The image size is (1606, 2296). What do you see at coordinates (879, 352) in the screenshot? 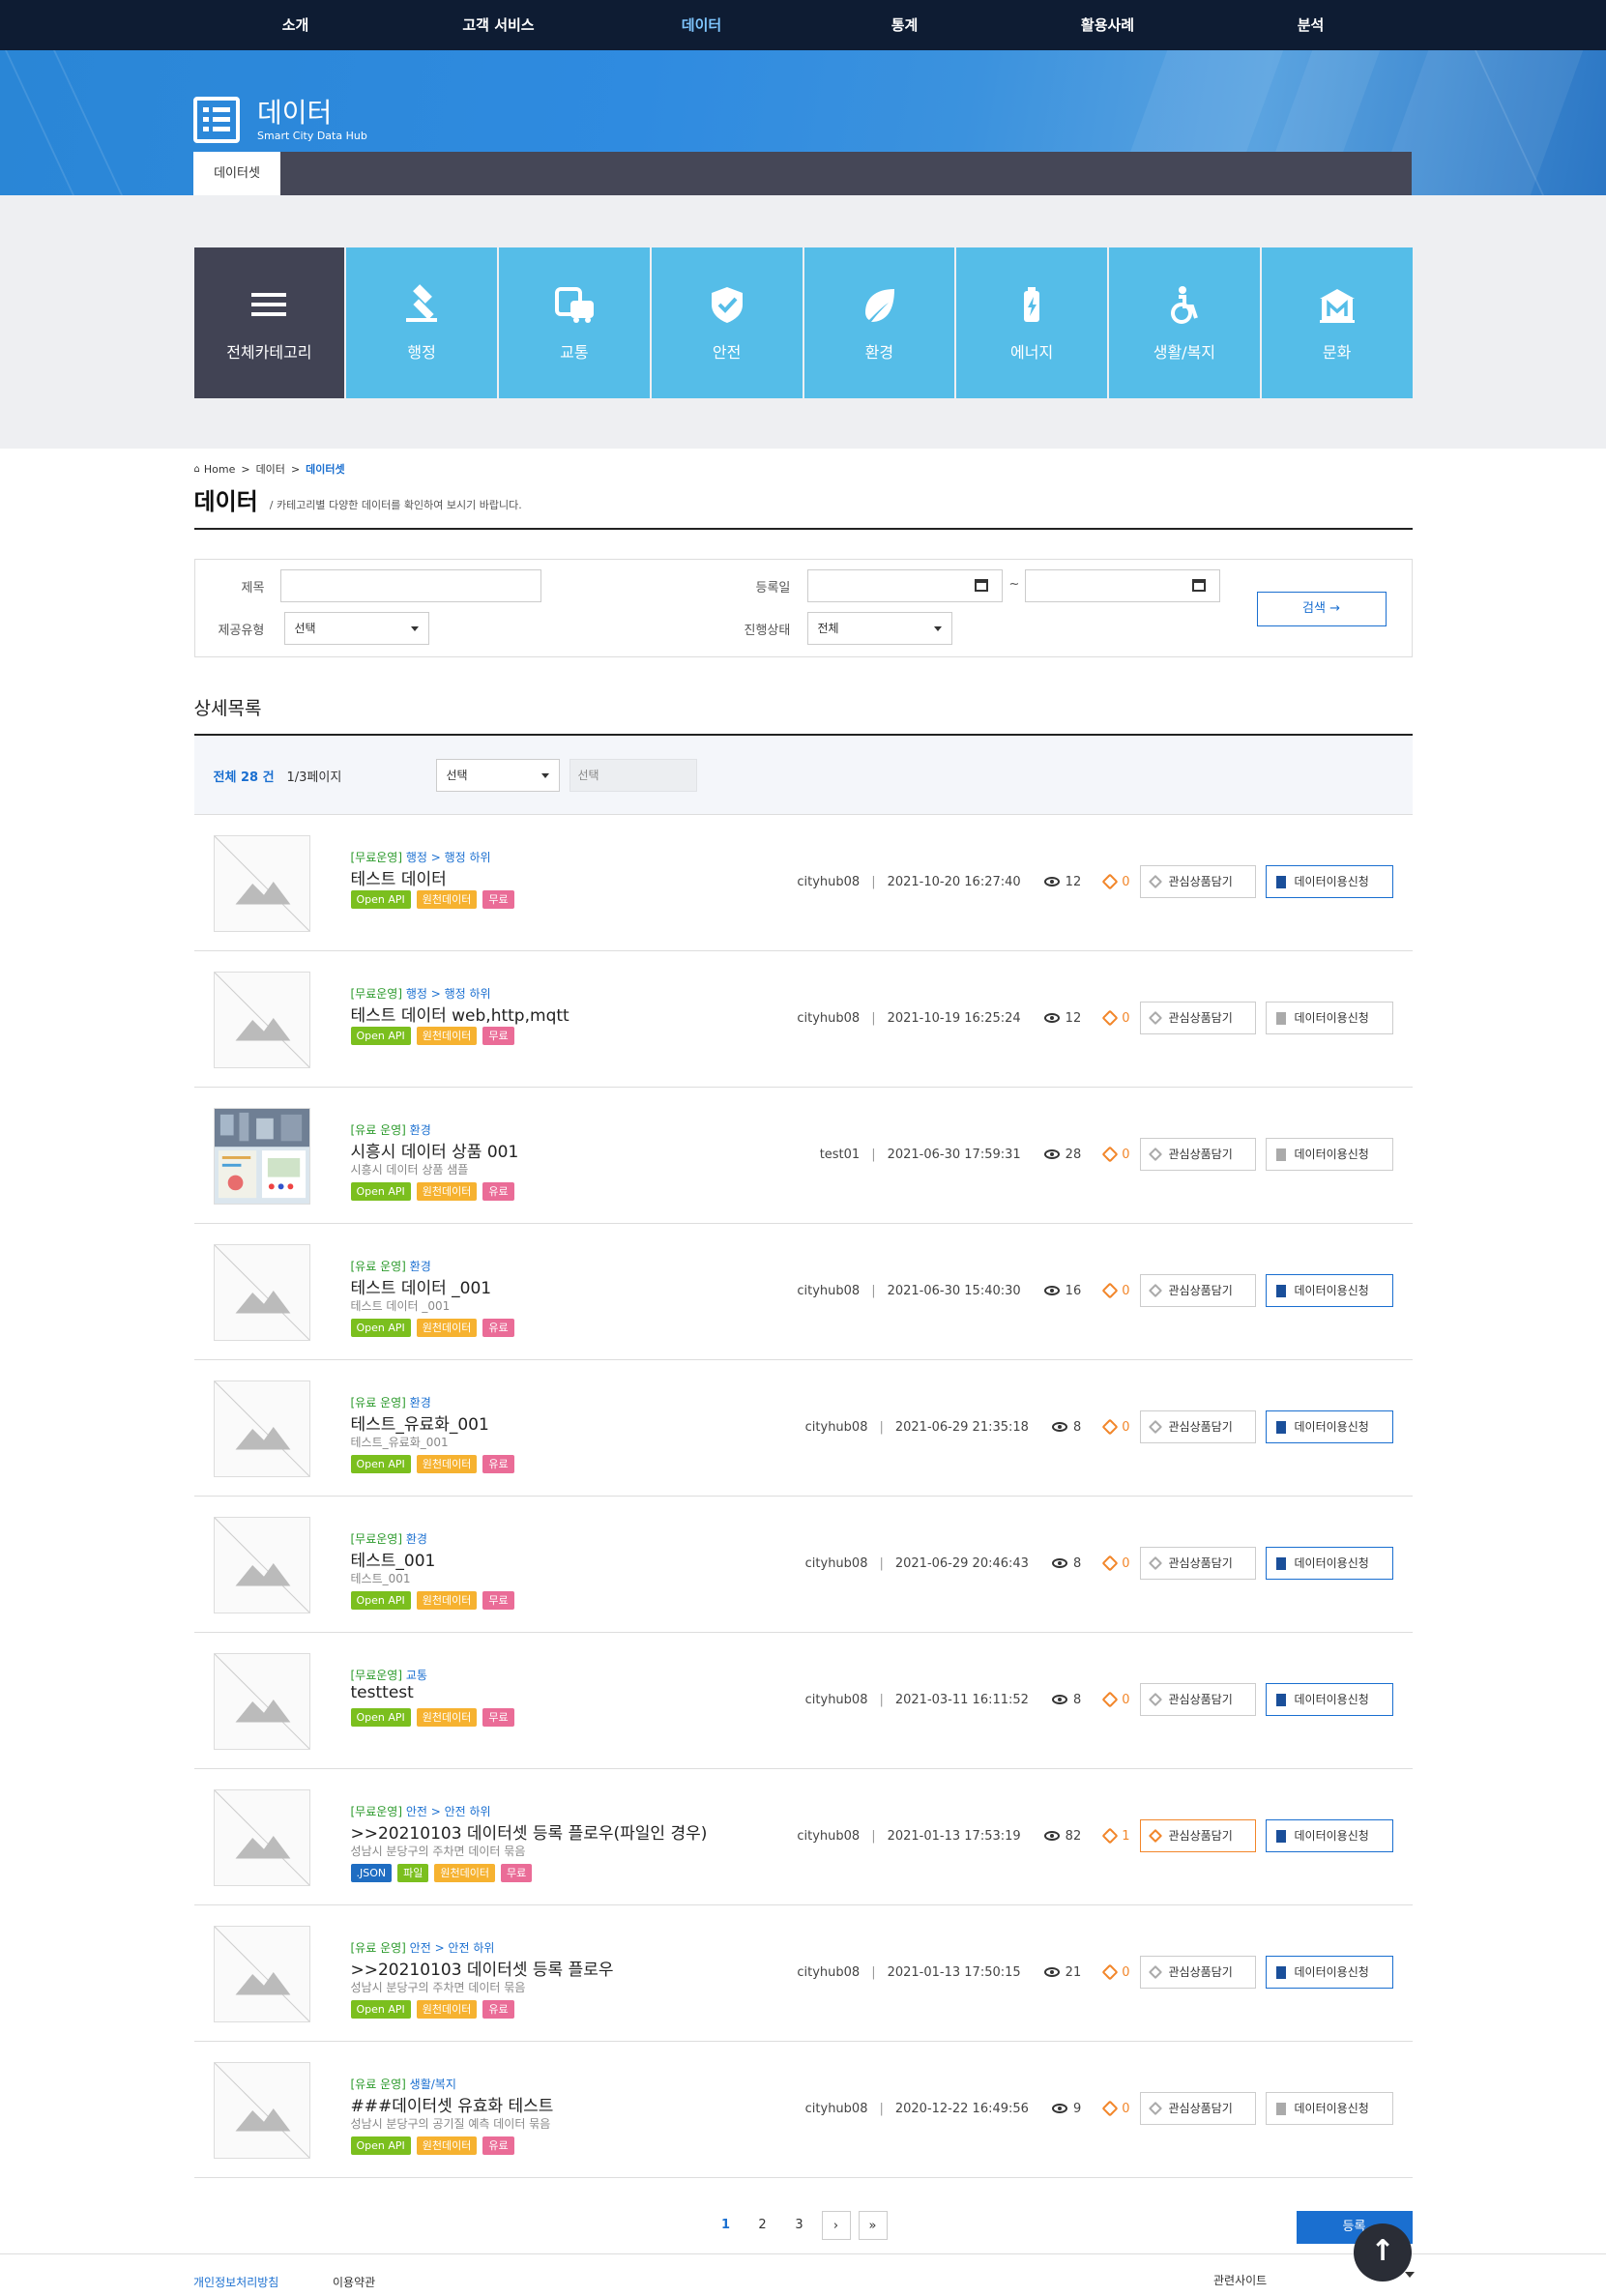
I see `category-label: 환경` at bounding box center [879, 352].